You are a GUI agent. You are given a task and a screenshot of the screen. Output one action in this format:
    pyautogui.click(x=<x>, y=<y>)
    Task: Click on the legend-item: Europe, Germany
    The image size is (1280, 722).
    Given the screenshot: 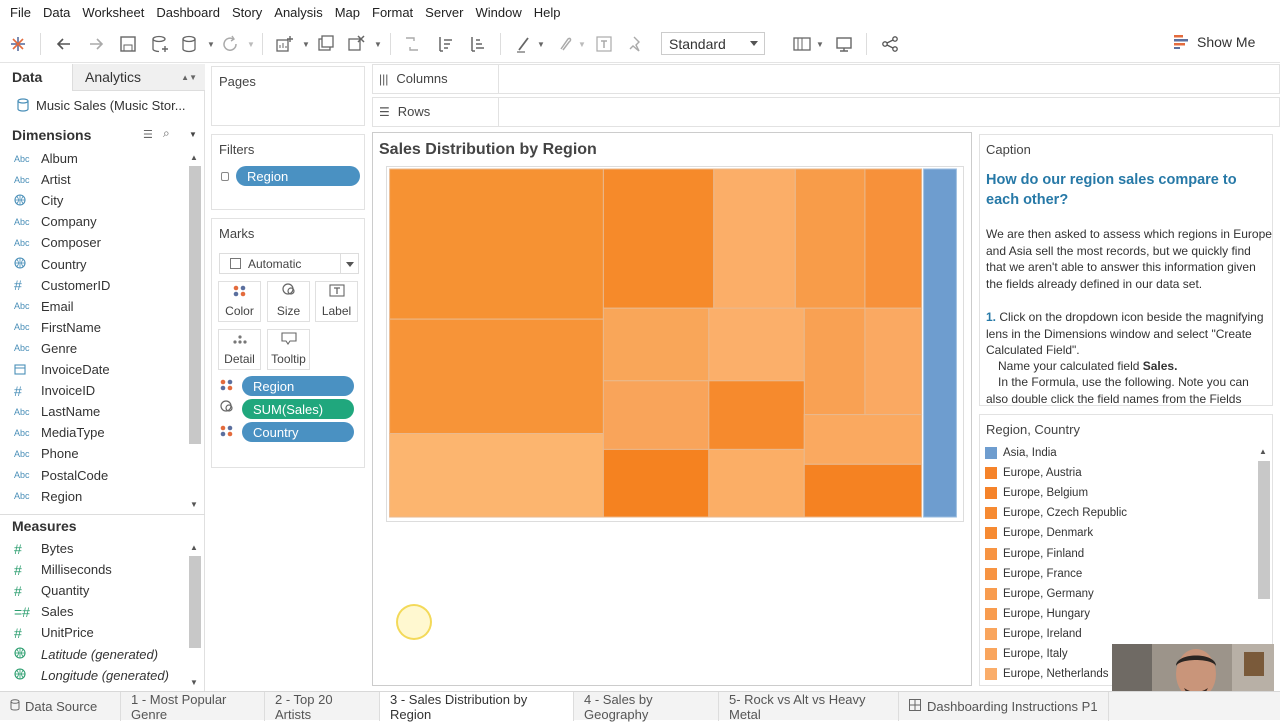 What is the action you would take?
    pyautogui.click(x=1039, y=594)
    